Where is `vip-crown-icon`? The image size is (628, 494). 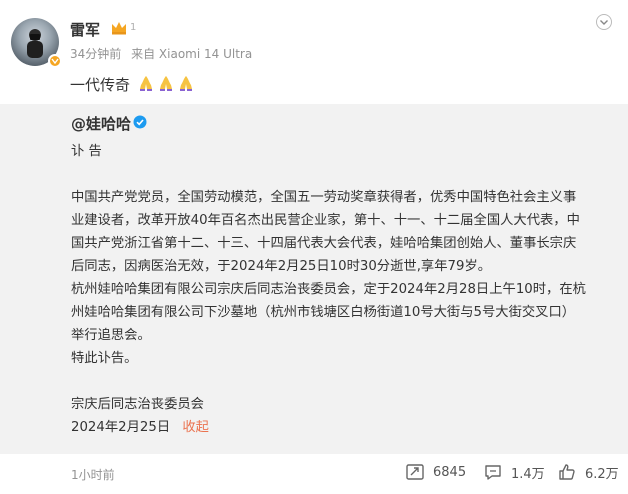 vip-crown-icon is located at coordinates (119, 28).